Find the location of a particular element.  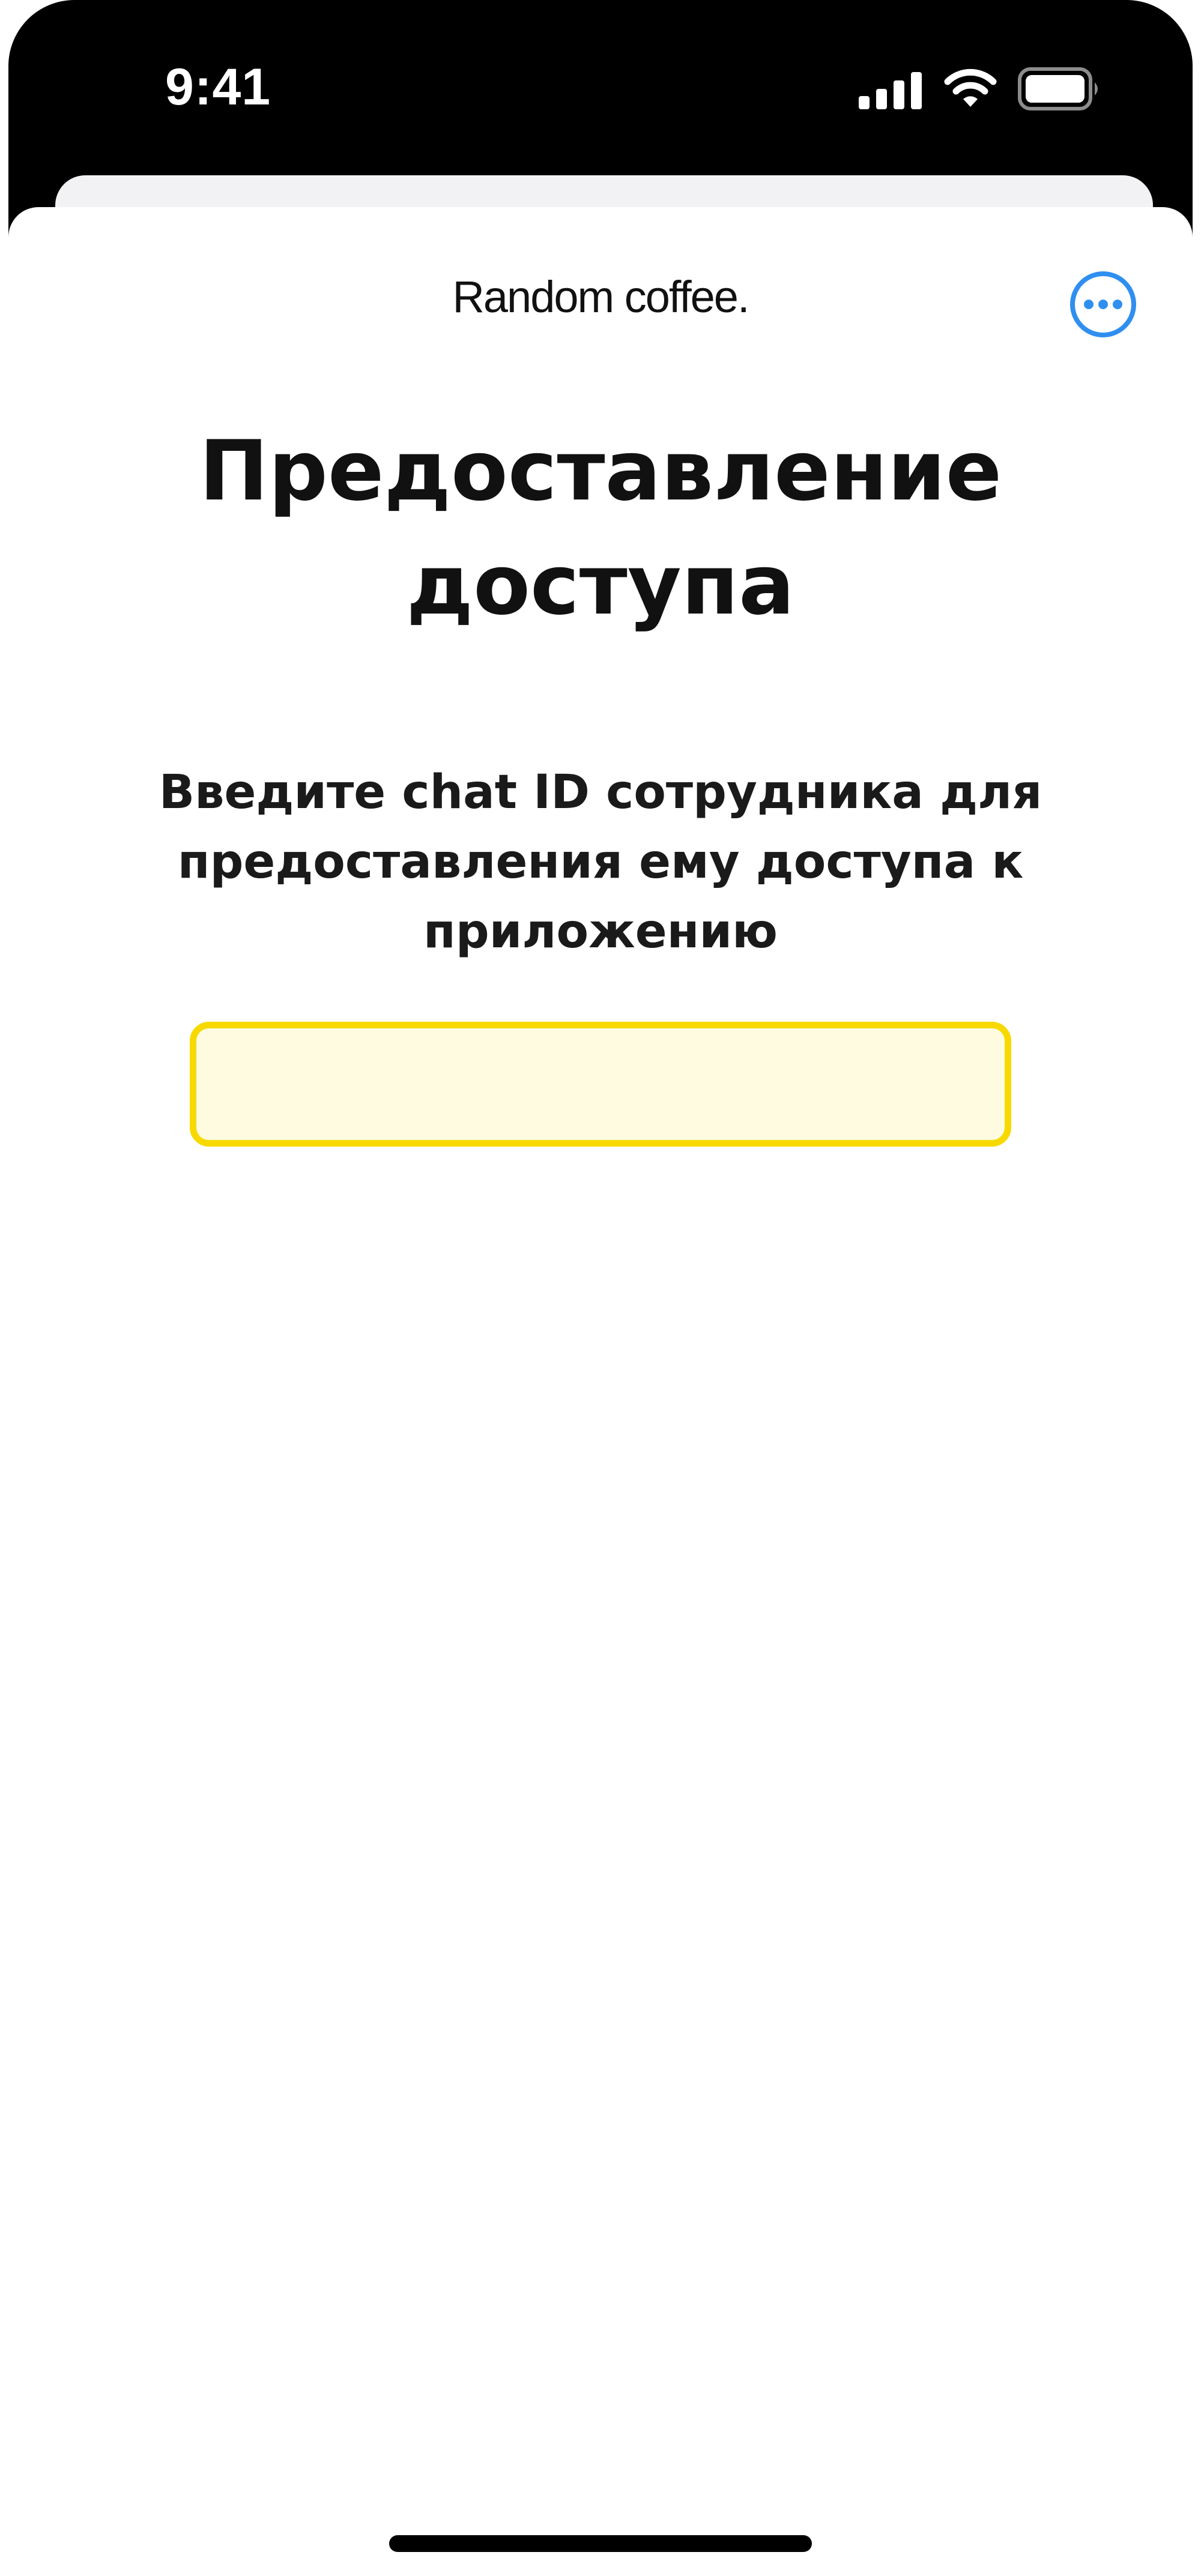

chat-id-input is located at coordinates (600, 1084).